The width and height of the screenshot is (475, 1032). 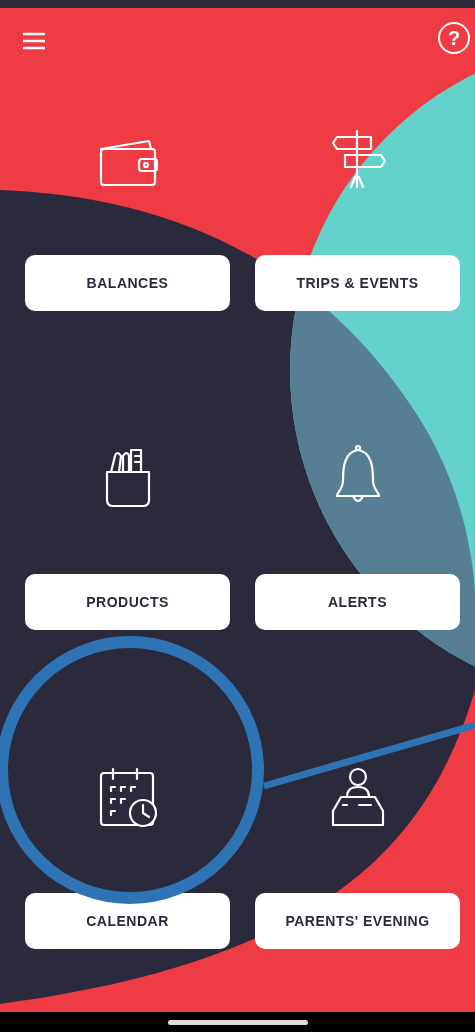 I want to click on menu-tile-button: PARENTS' EVENING, so click(x=357, y=921).